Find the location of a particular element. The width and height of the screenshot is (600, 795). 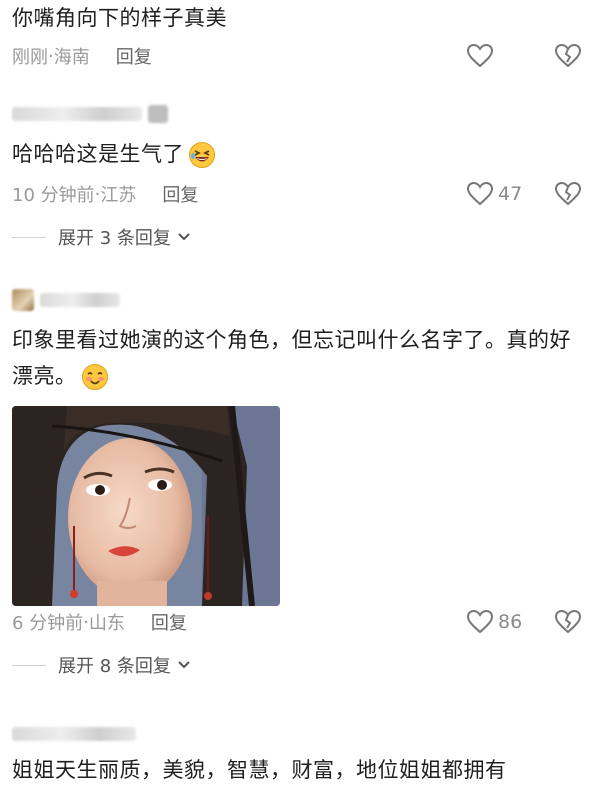

comment-time: 10 分钟前 is located at coordinates (53, 195).